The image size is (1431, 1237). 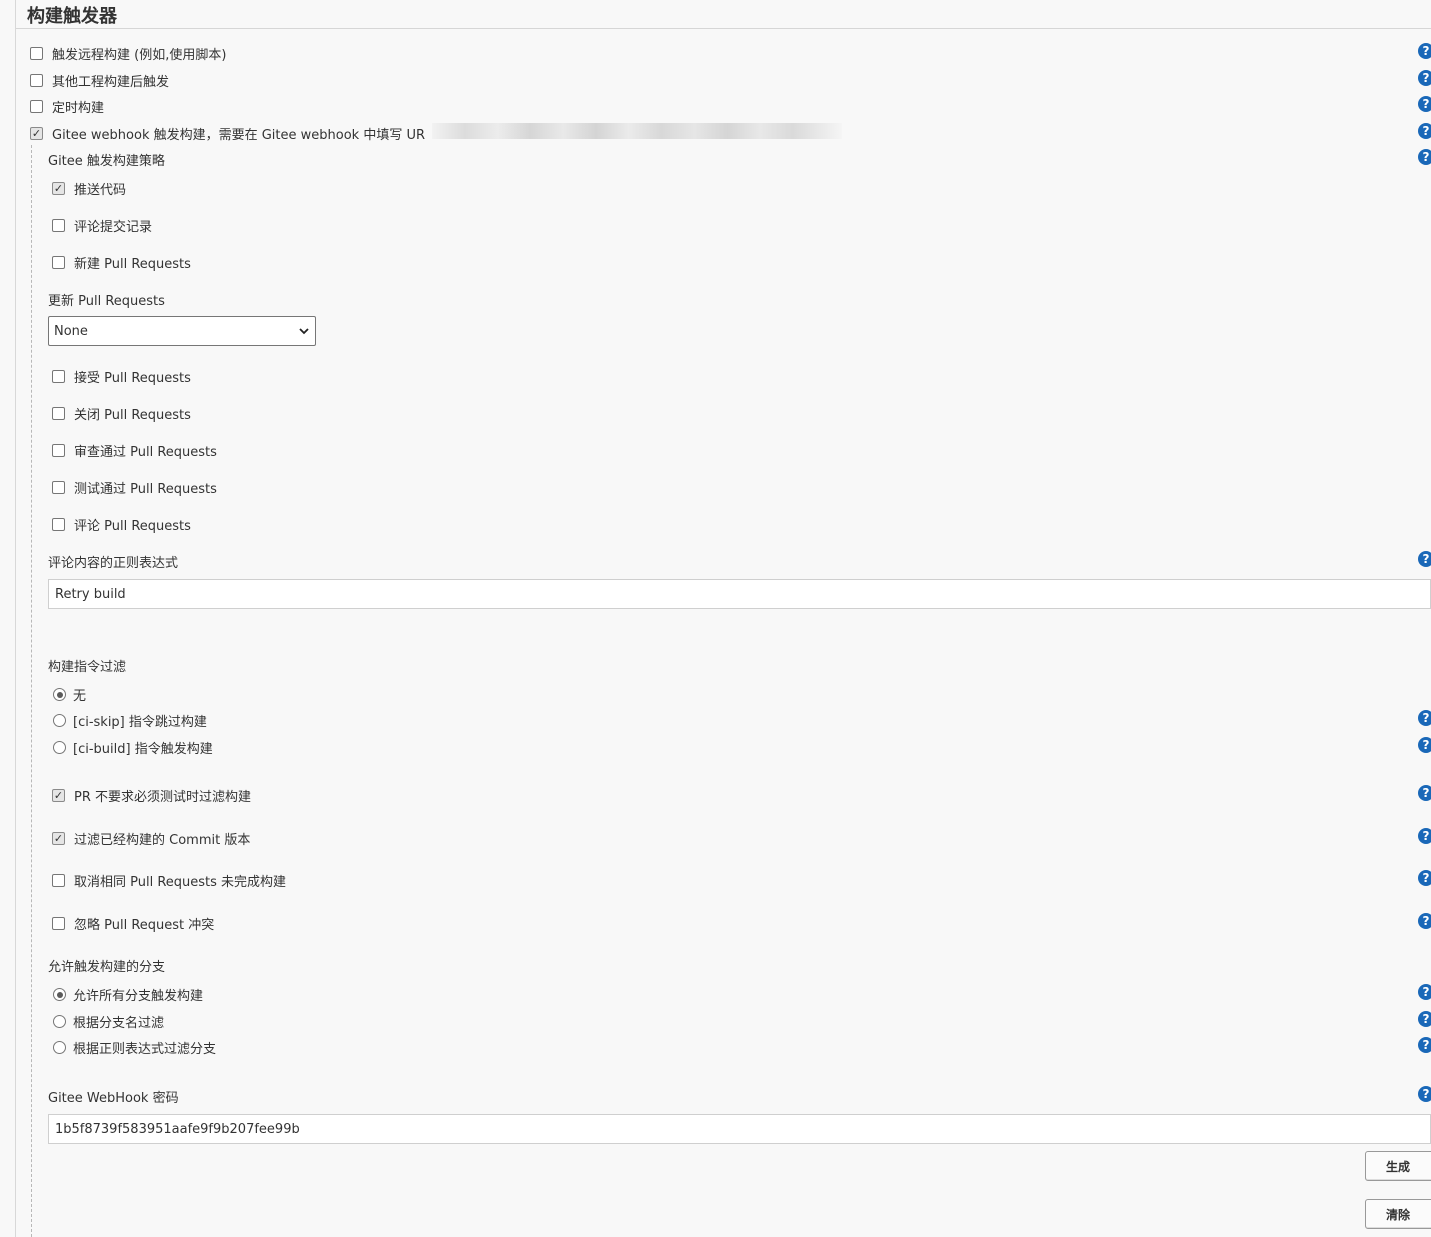 I want to click on filter-ci-skip-row: [ci-skip] 指令跳过构建, so click(x=130, y=720).